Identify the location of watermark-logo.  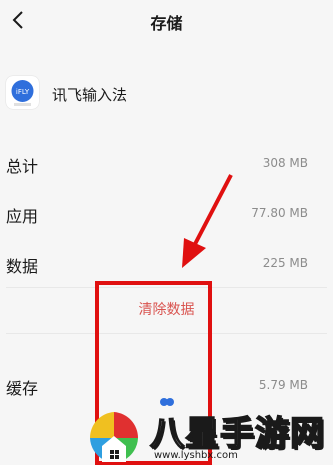
(114, 437).